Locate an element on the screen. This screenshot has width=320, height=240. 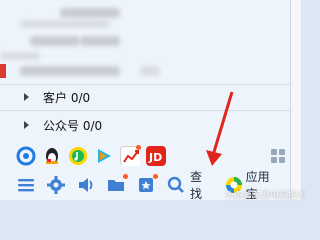
favorites-icon is located at coordinates (147, 184).